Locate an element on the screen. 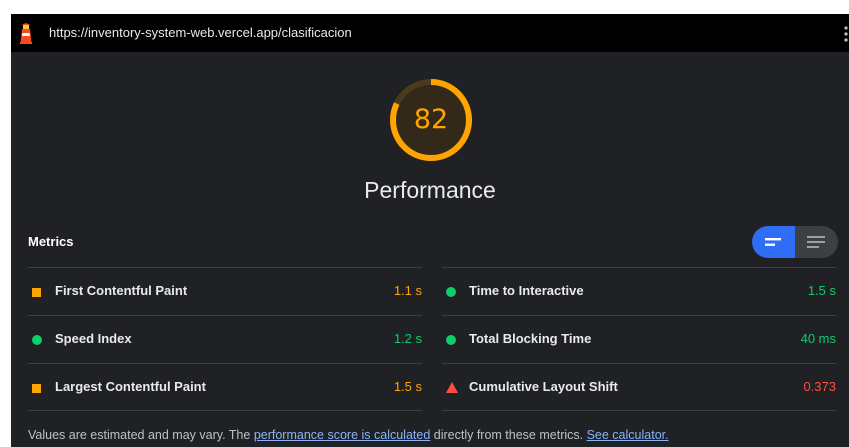 The image size is (849, 447). compact-view-button is located at coordinates (773, 242).